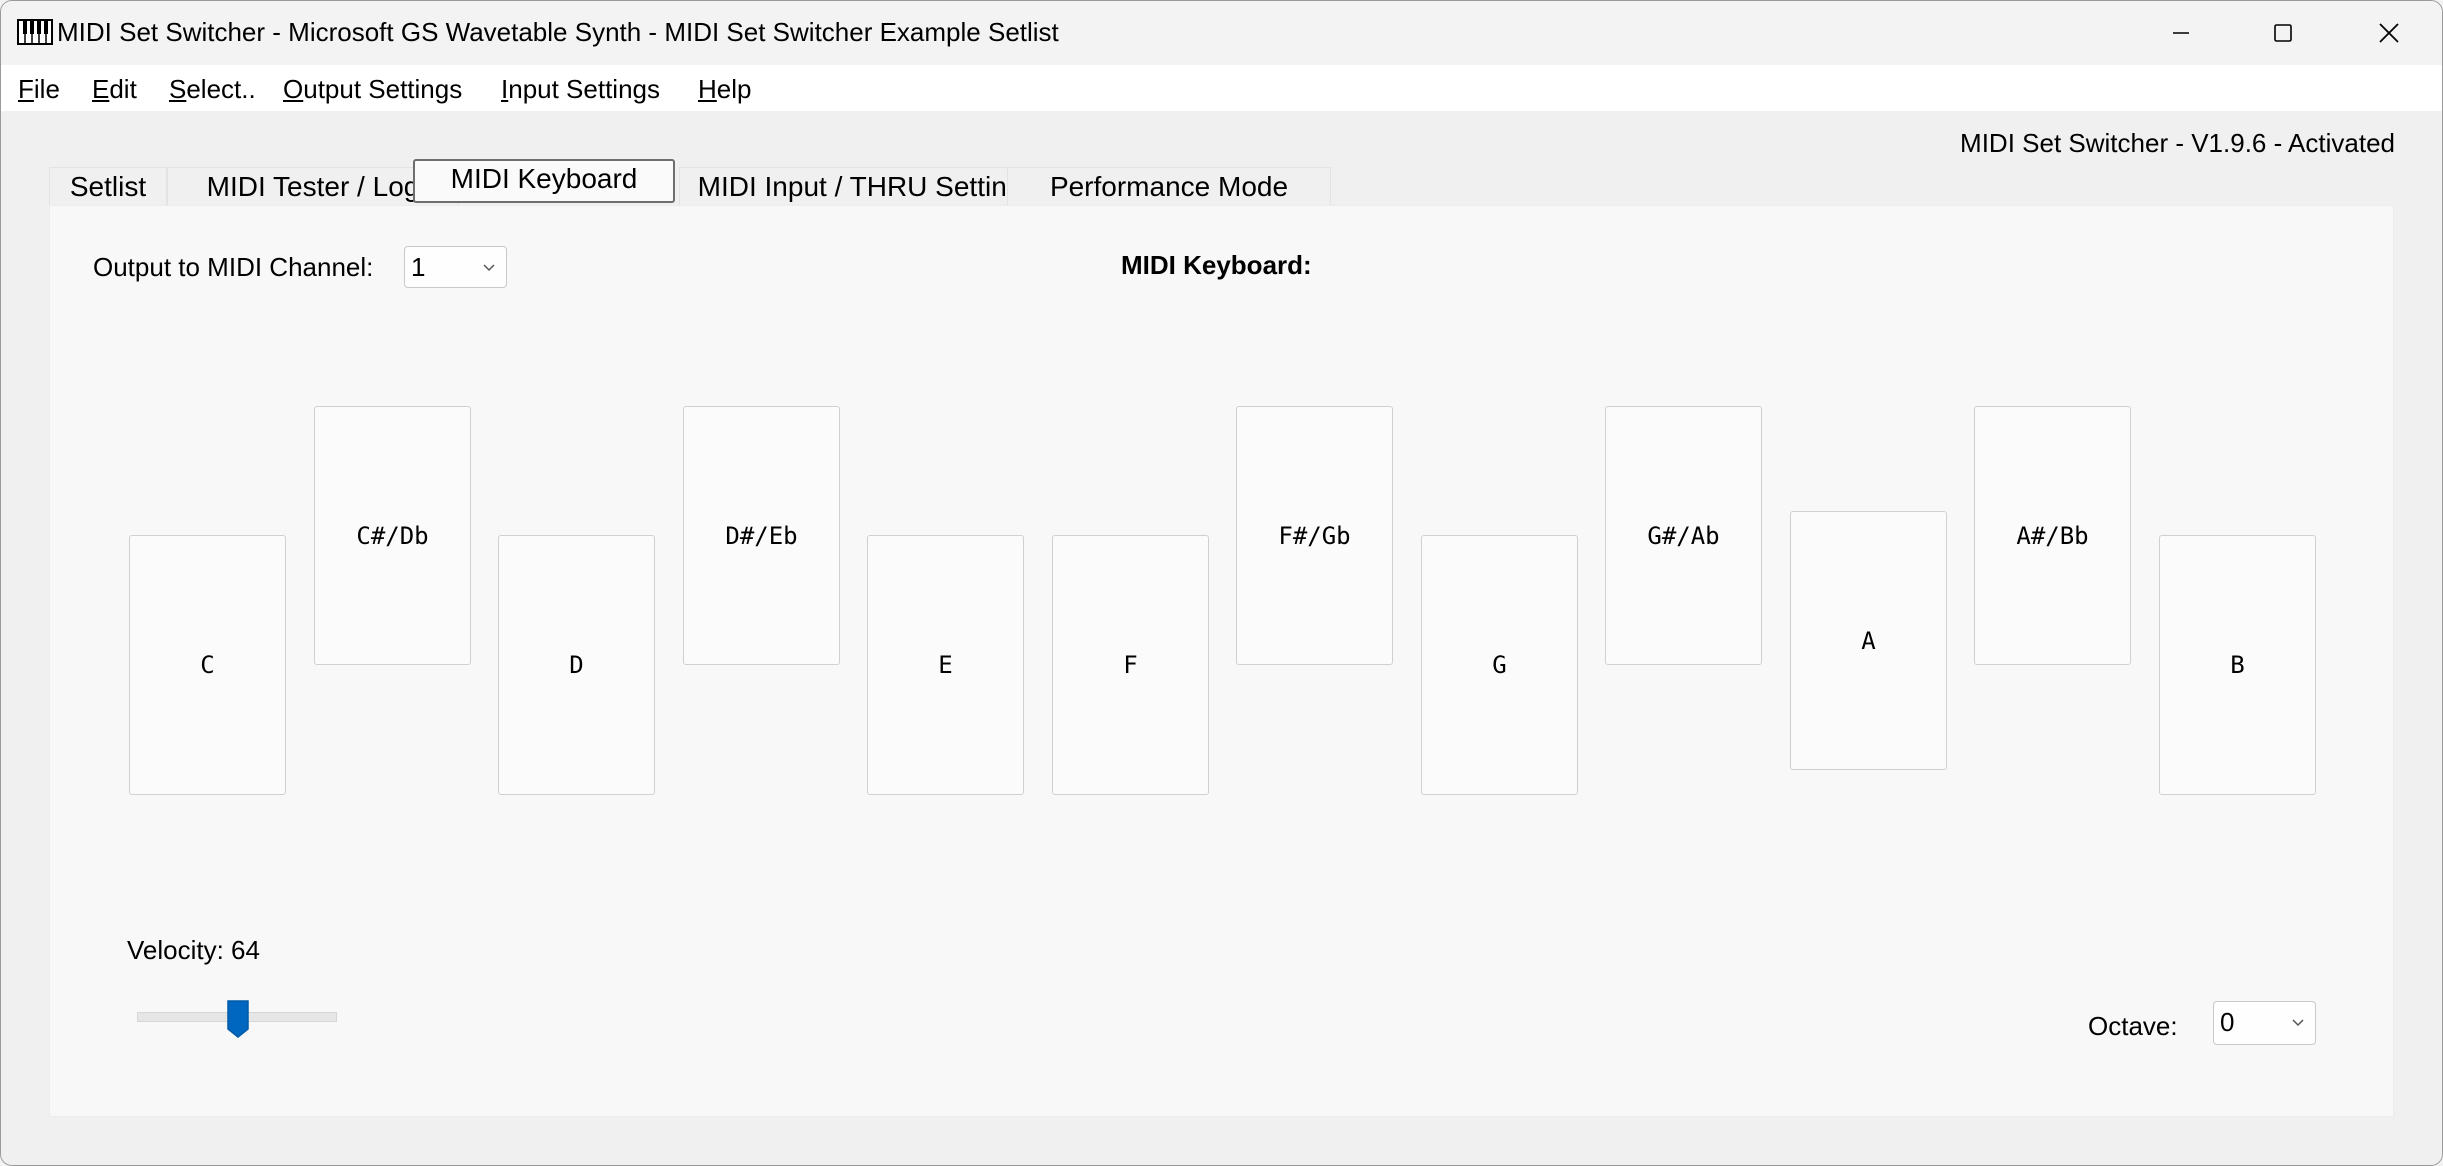 This screenshot has width=2443, height=1166. What do you see at coordinates (418, 267) in the screenshot?
I see `midi-channel-value: 1` at bounding box center [418, 267].